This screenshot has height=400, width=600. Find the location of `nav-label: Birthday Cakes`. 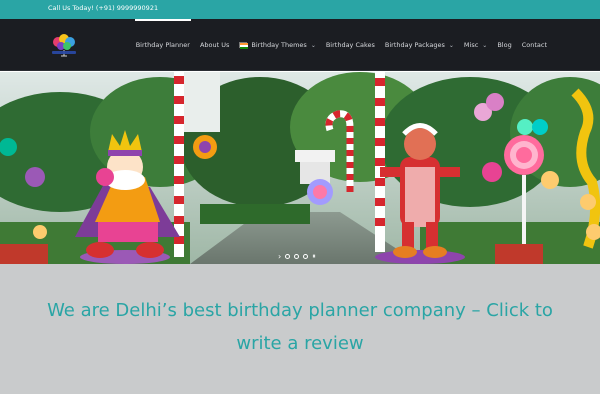

nav-label: Birthday Cakes is located at coordinates (350, 45).